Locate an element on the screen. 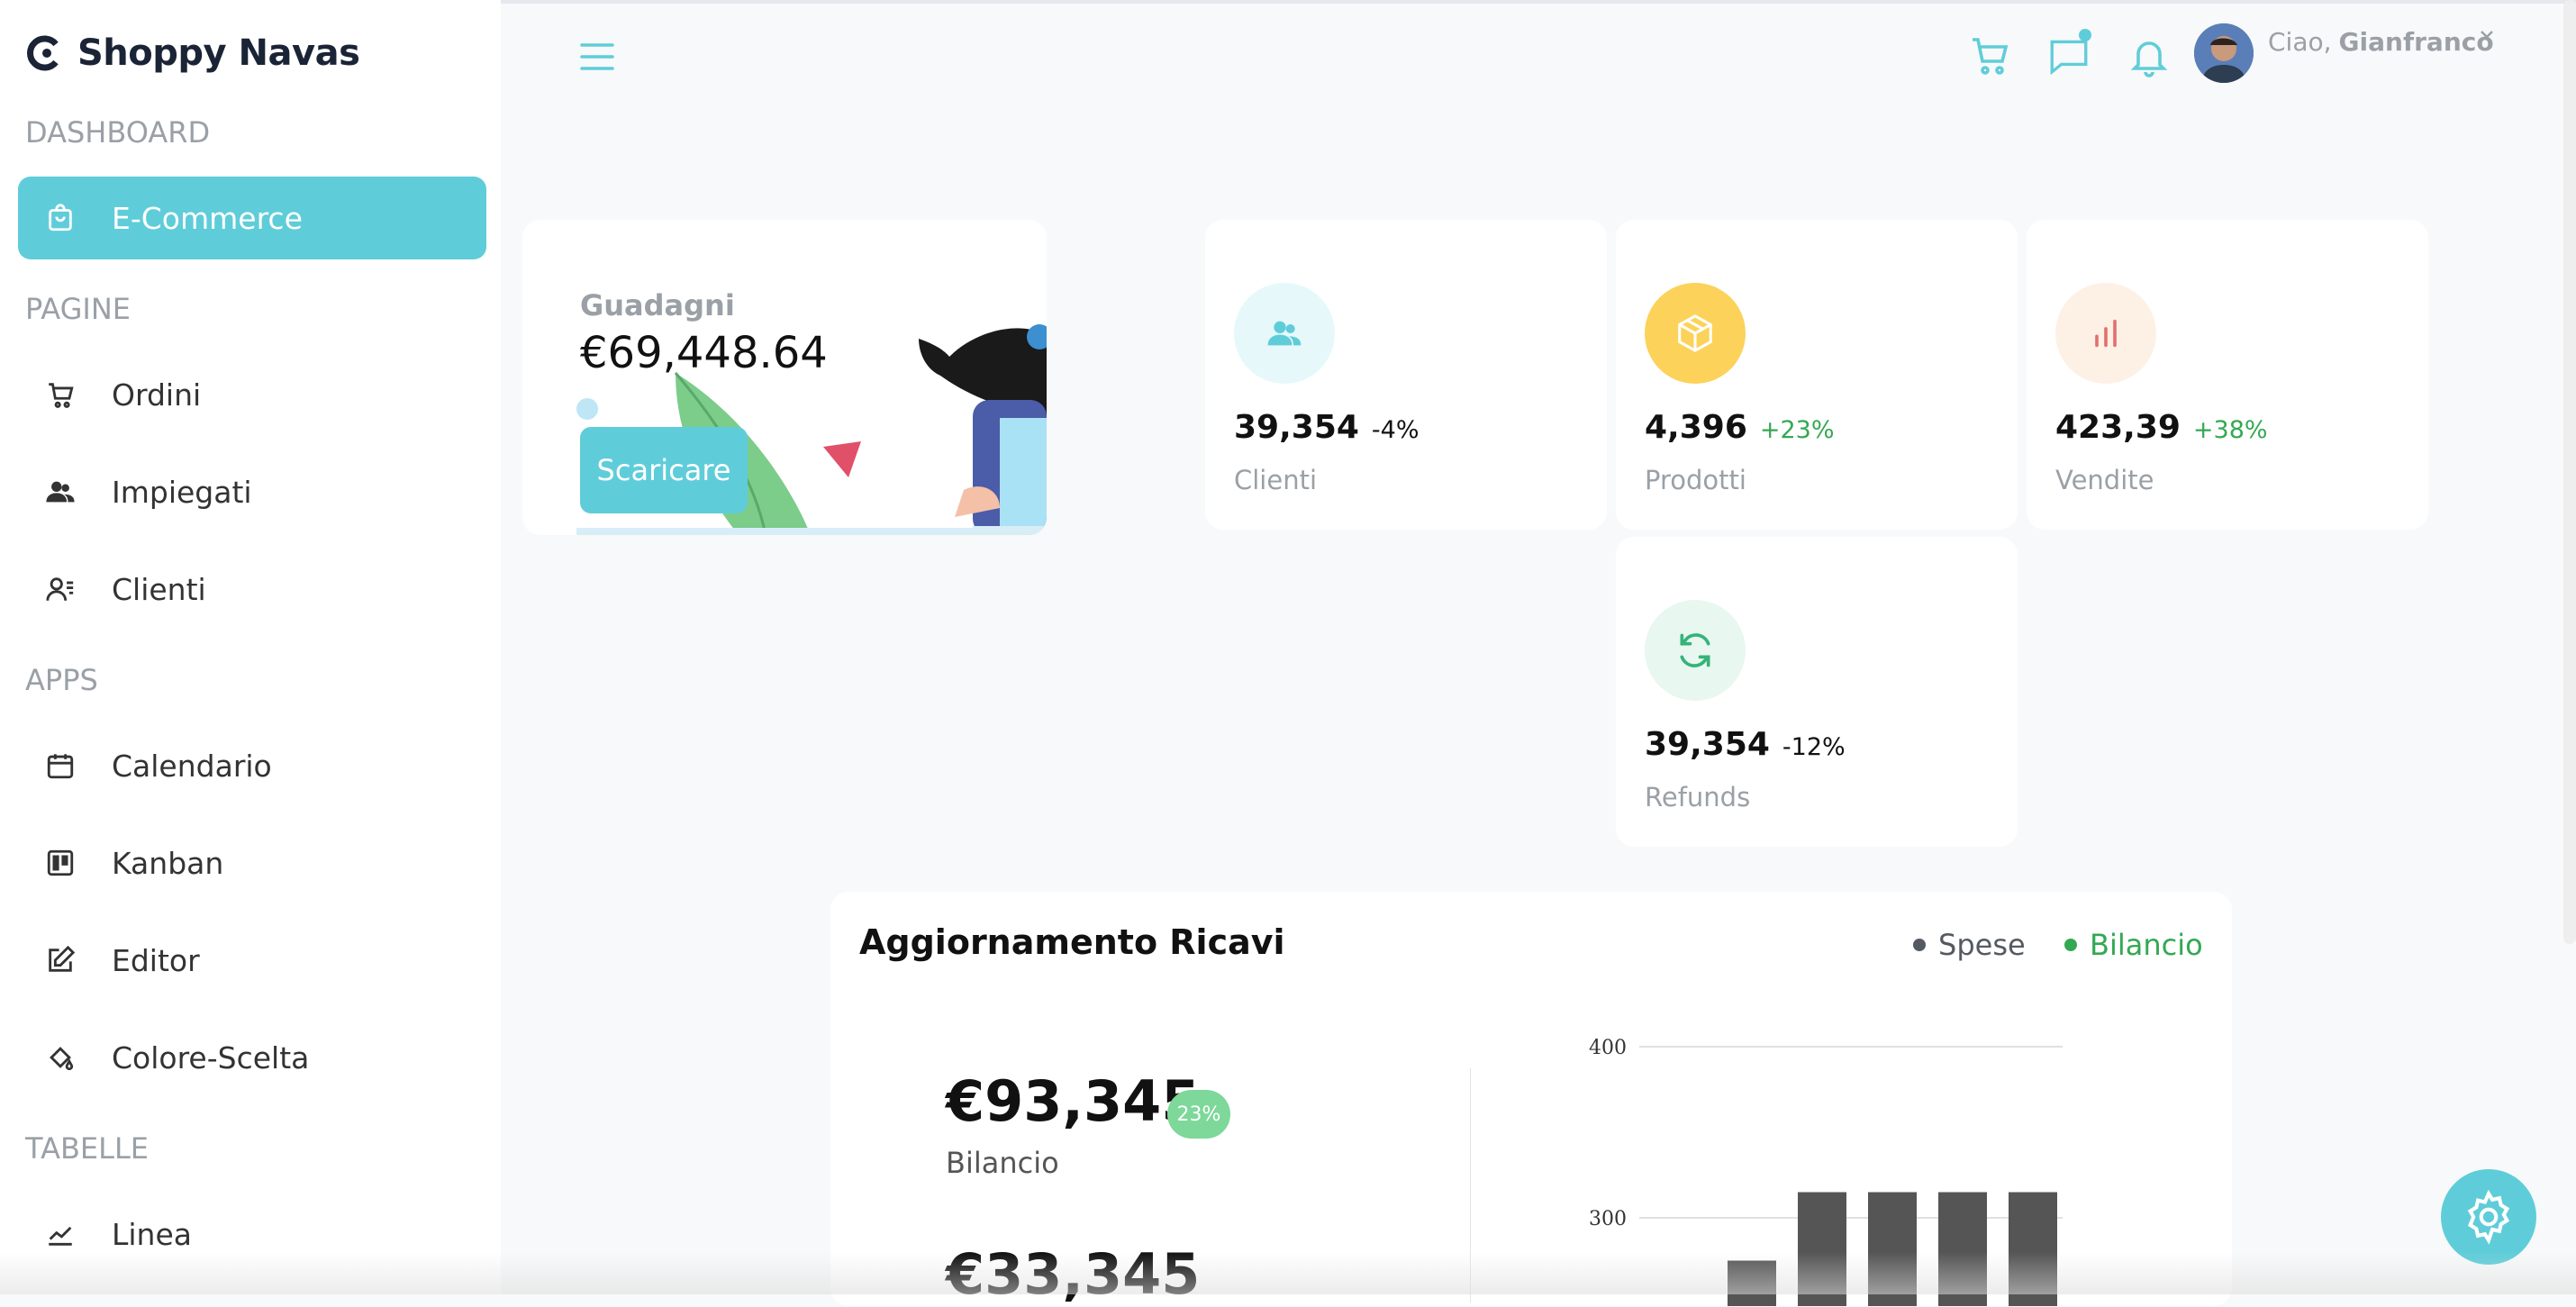 The height and width of the screenshot is (1307, 2576). avatar-image is located at coordinates (2224, 53).